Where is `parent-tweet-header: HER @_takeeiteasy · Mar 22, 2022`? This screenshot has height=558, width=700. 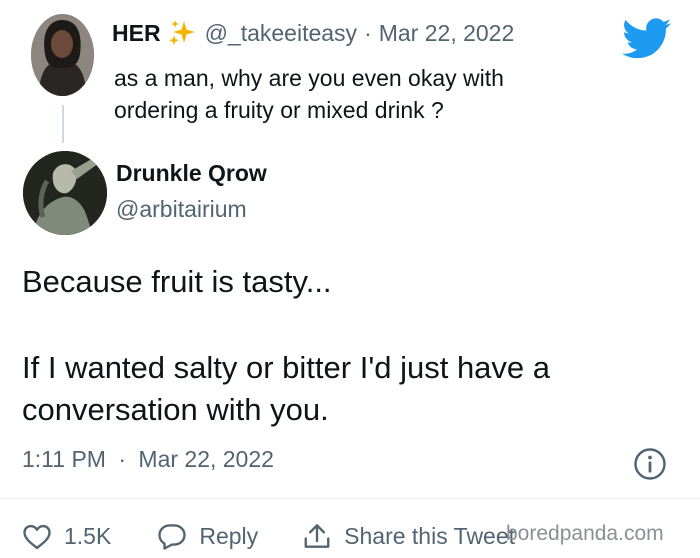 parent-tweet-header: HER @_takeeiteasy · Mar 22, 2022 is located at coordinates (313, 33).